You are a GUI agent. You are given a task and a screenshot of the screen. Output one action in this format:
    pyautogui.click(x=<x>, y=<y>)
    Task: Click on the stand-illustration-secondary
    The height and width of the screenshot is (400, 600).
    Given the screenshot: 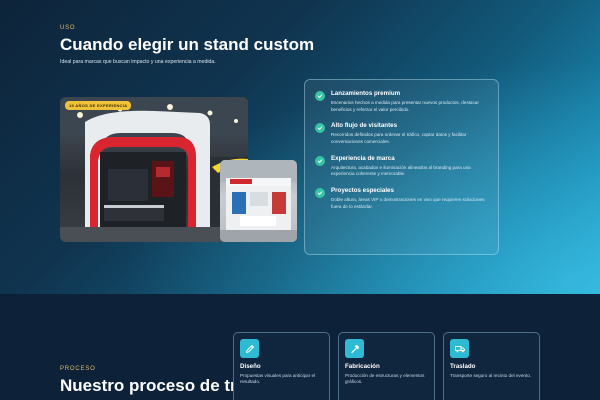 What is the action you would take?
    pyautogui.click(x=258, y=201)
    